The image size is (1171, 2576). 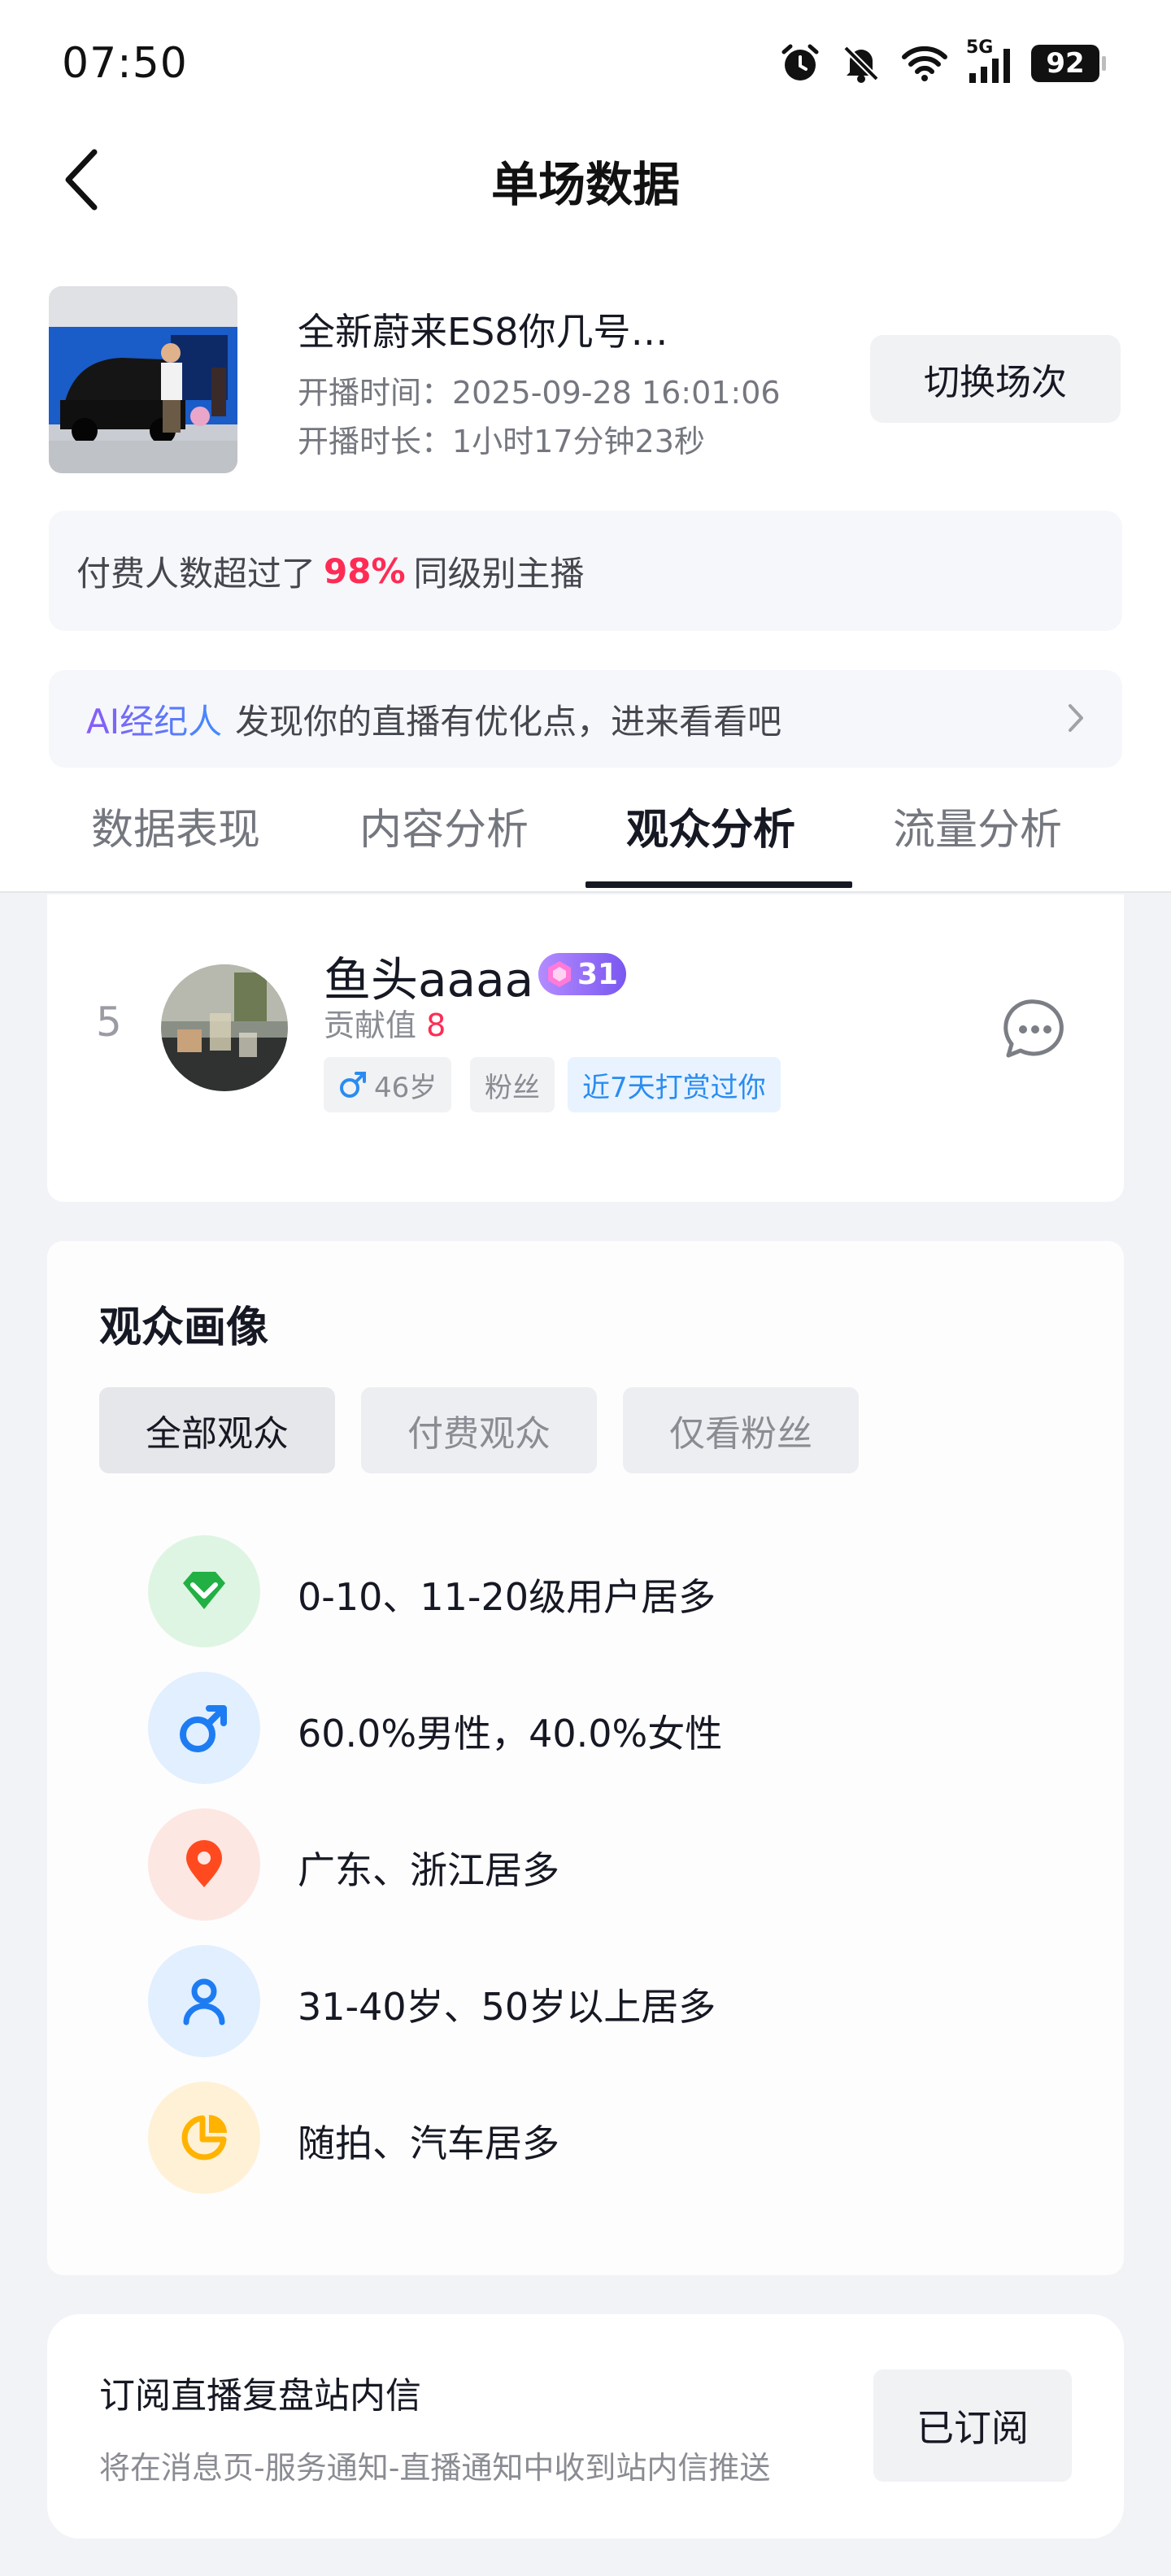 I want to click on tab-content-analysis: 内容分析, so click(x=444, y=826).